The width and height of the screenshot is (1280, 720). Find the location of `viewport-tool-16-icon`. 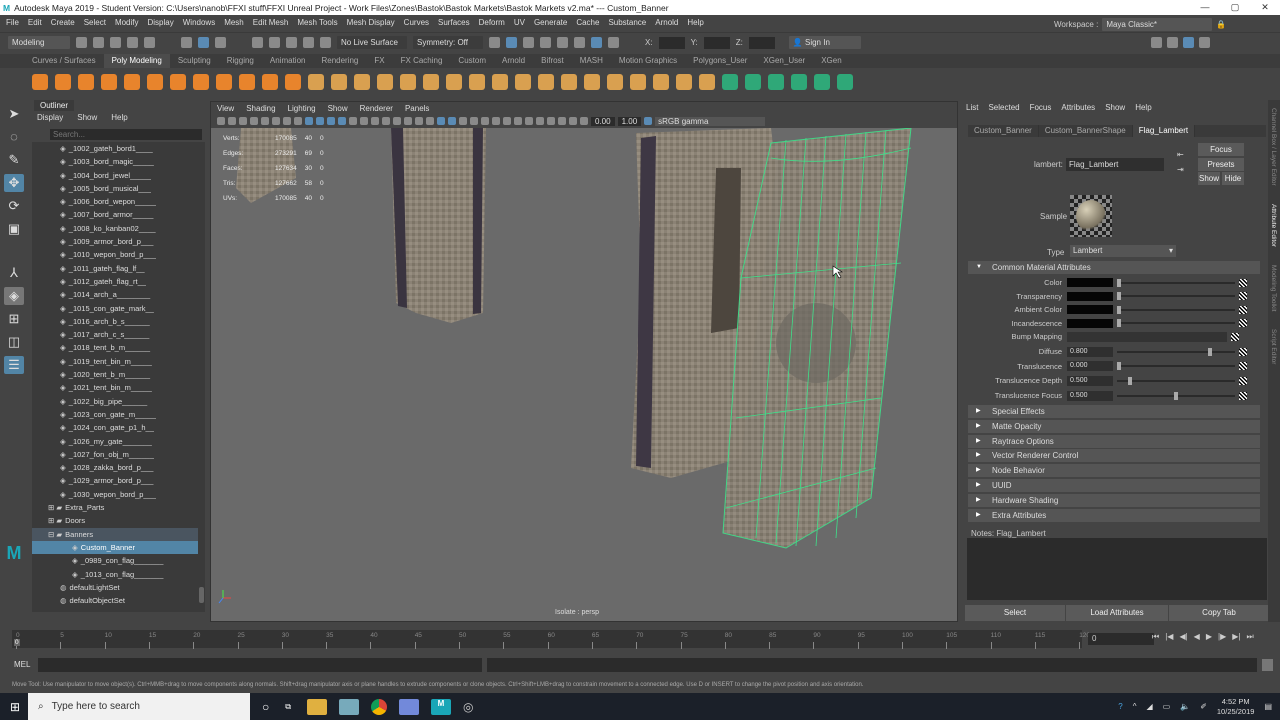

viewport-tool-16-icon is located at coordinates (397, 121).